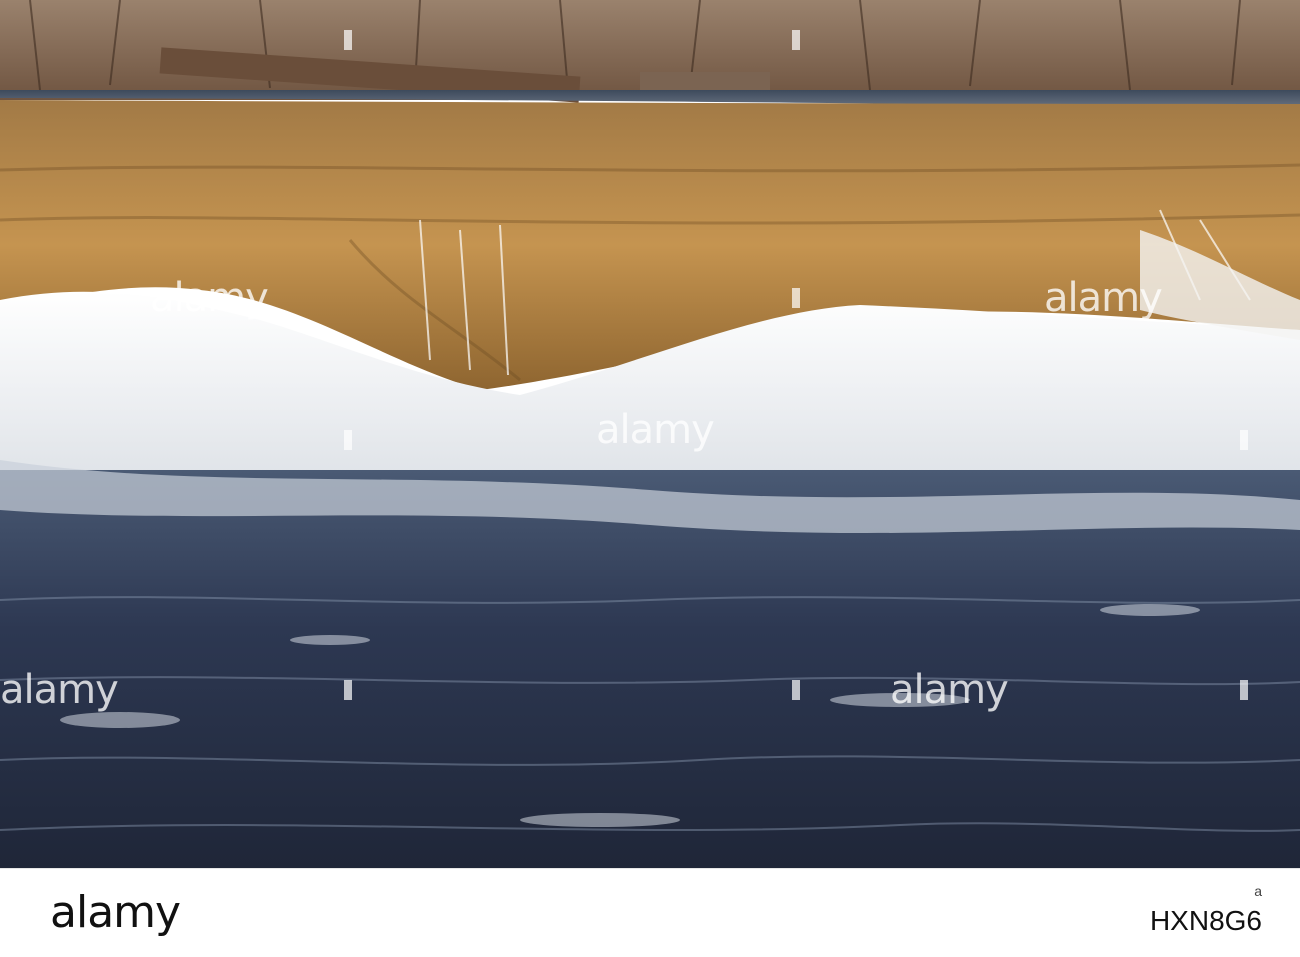 This screenshot has height=957, width=1300. What do you see at coordinates (1205, 920) in the screenshot?
I see `image-code: HXN8G6` at bounding box center [1205, 920].